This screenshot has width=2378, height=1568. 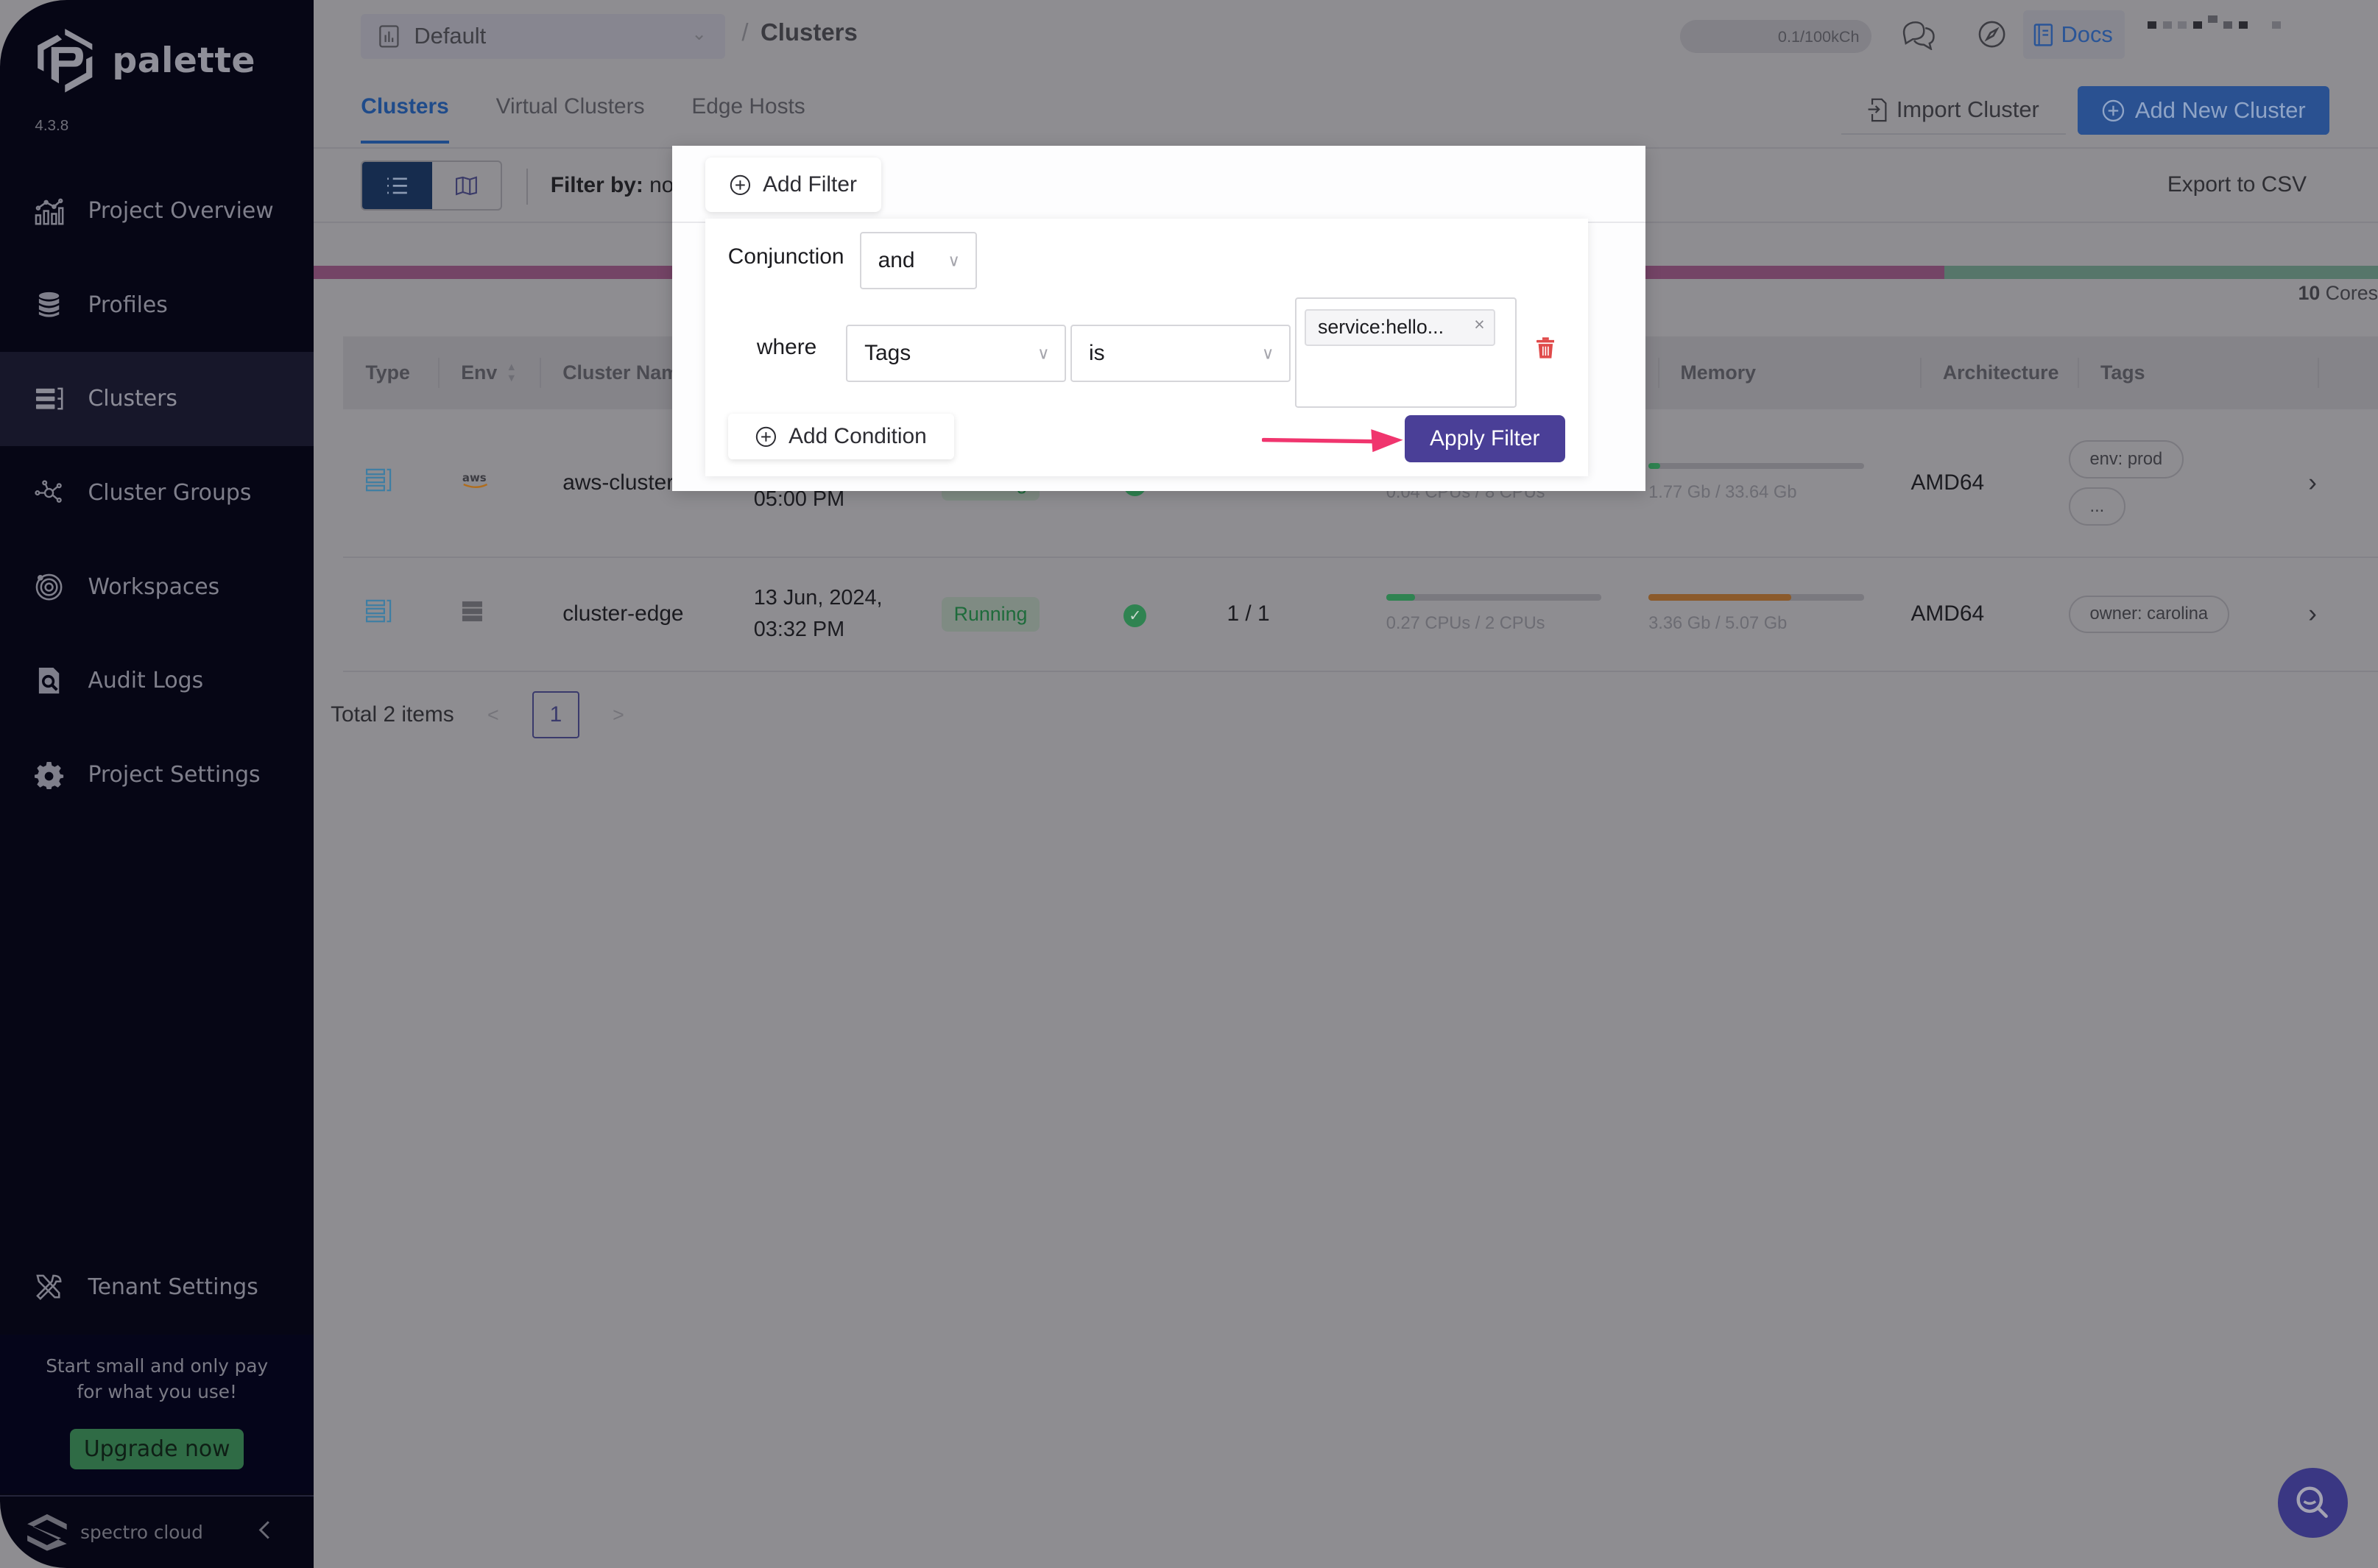 What do you see at coordinates (2197, 373) in the screenshot?
I see `column-tags: Tags` at bounding box center [2197, 373].